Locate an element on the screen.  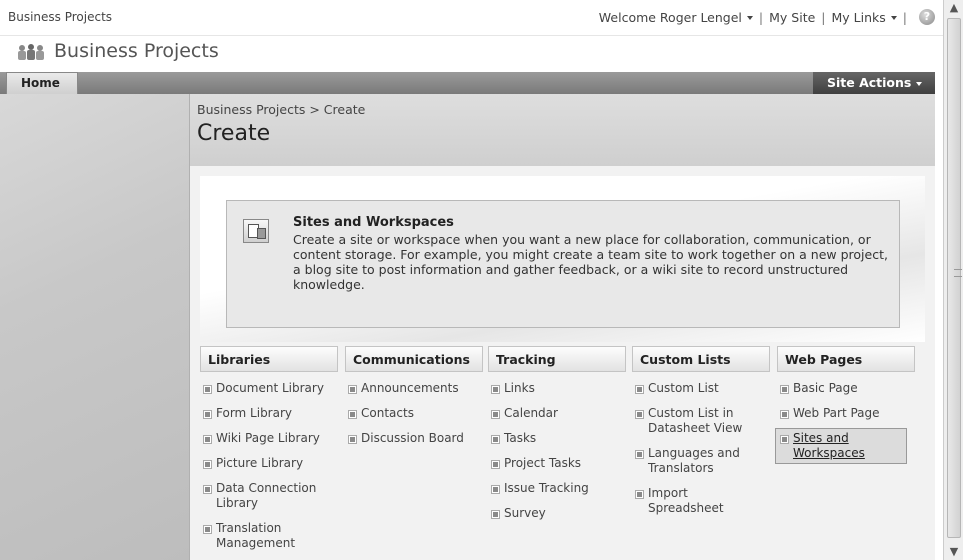
my-site-link: My Site is located at coordinates (792, 17).